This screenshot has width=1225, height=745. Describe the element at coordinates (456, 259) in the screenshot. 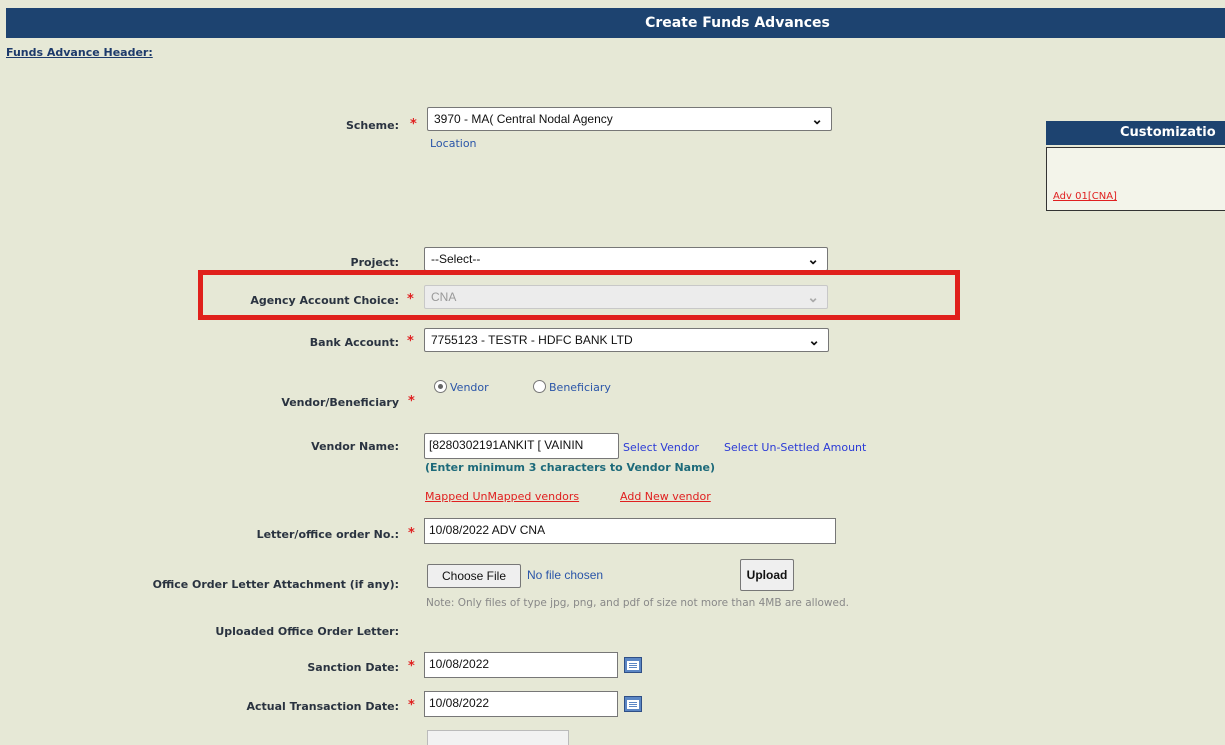

I see `project-select-value: --Select--` at that location.